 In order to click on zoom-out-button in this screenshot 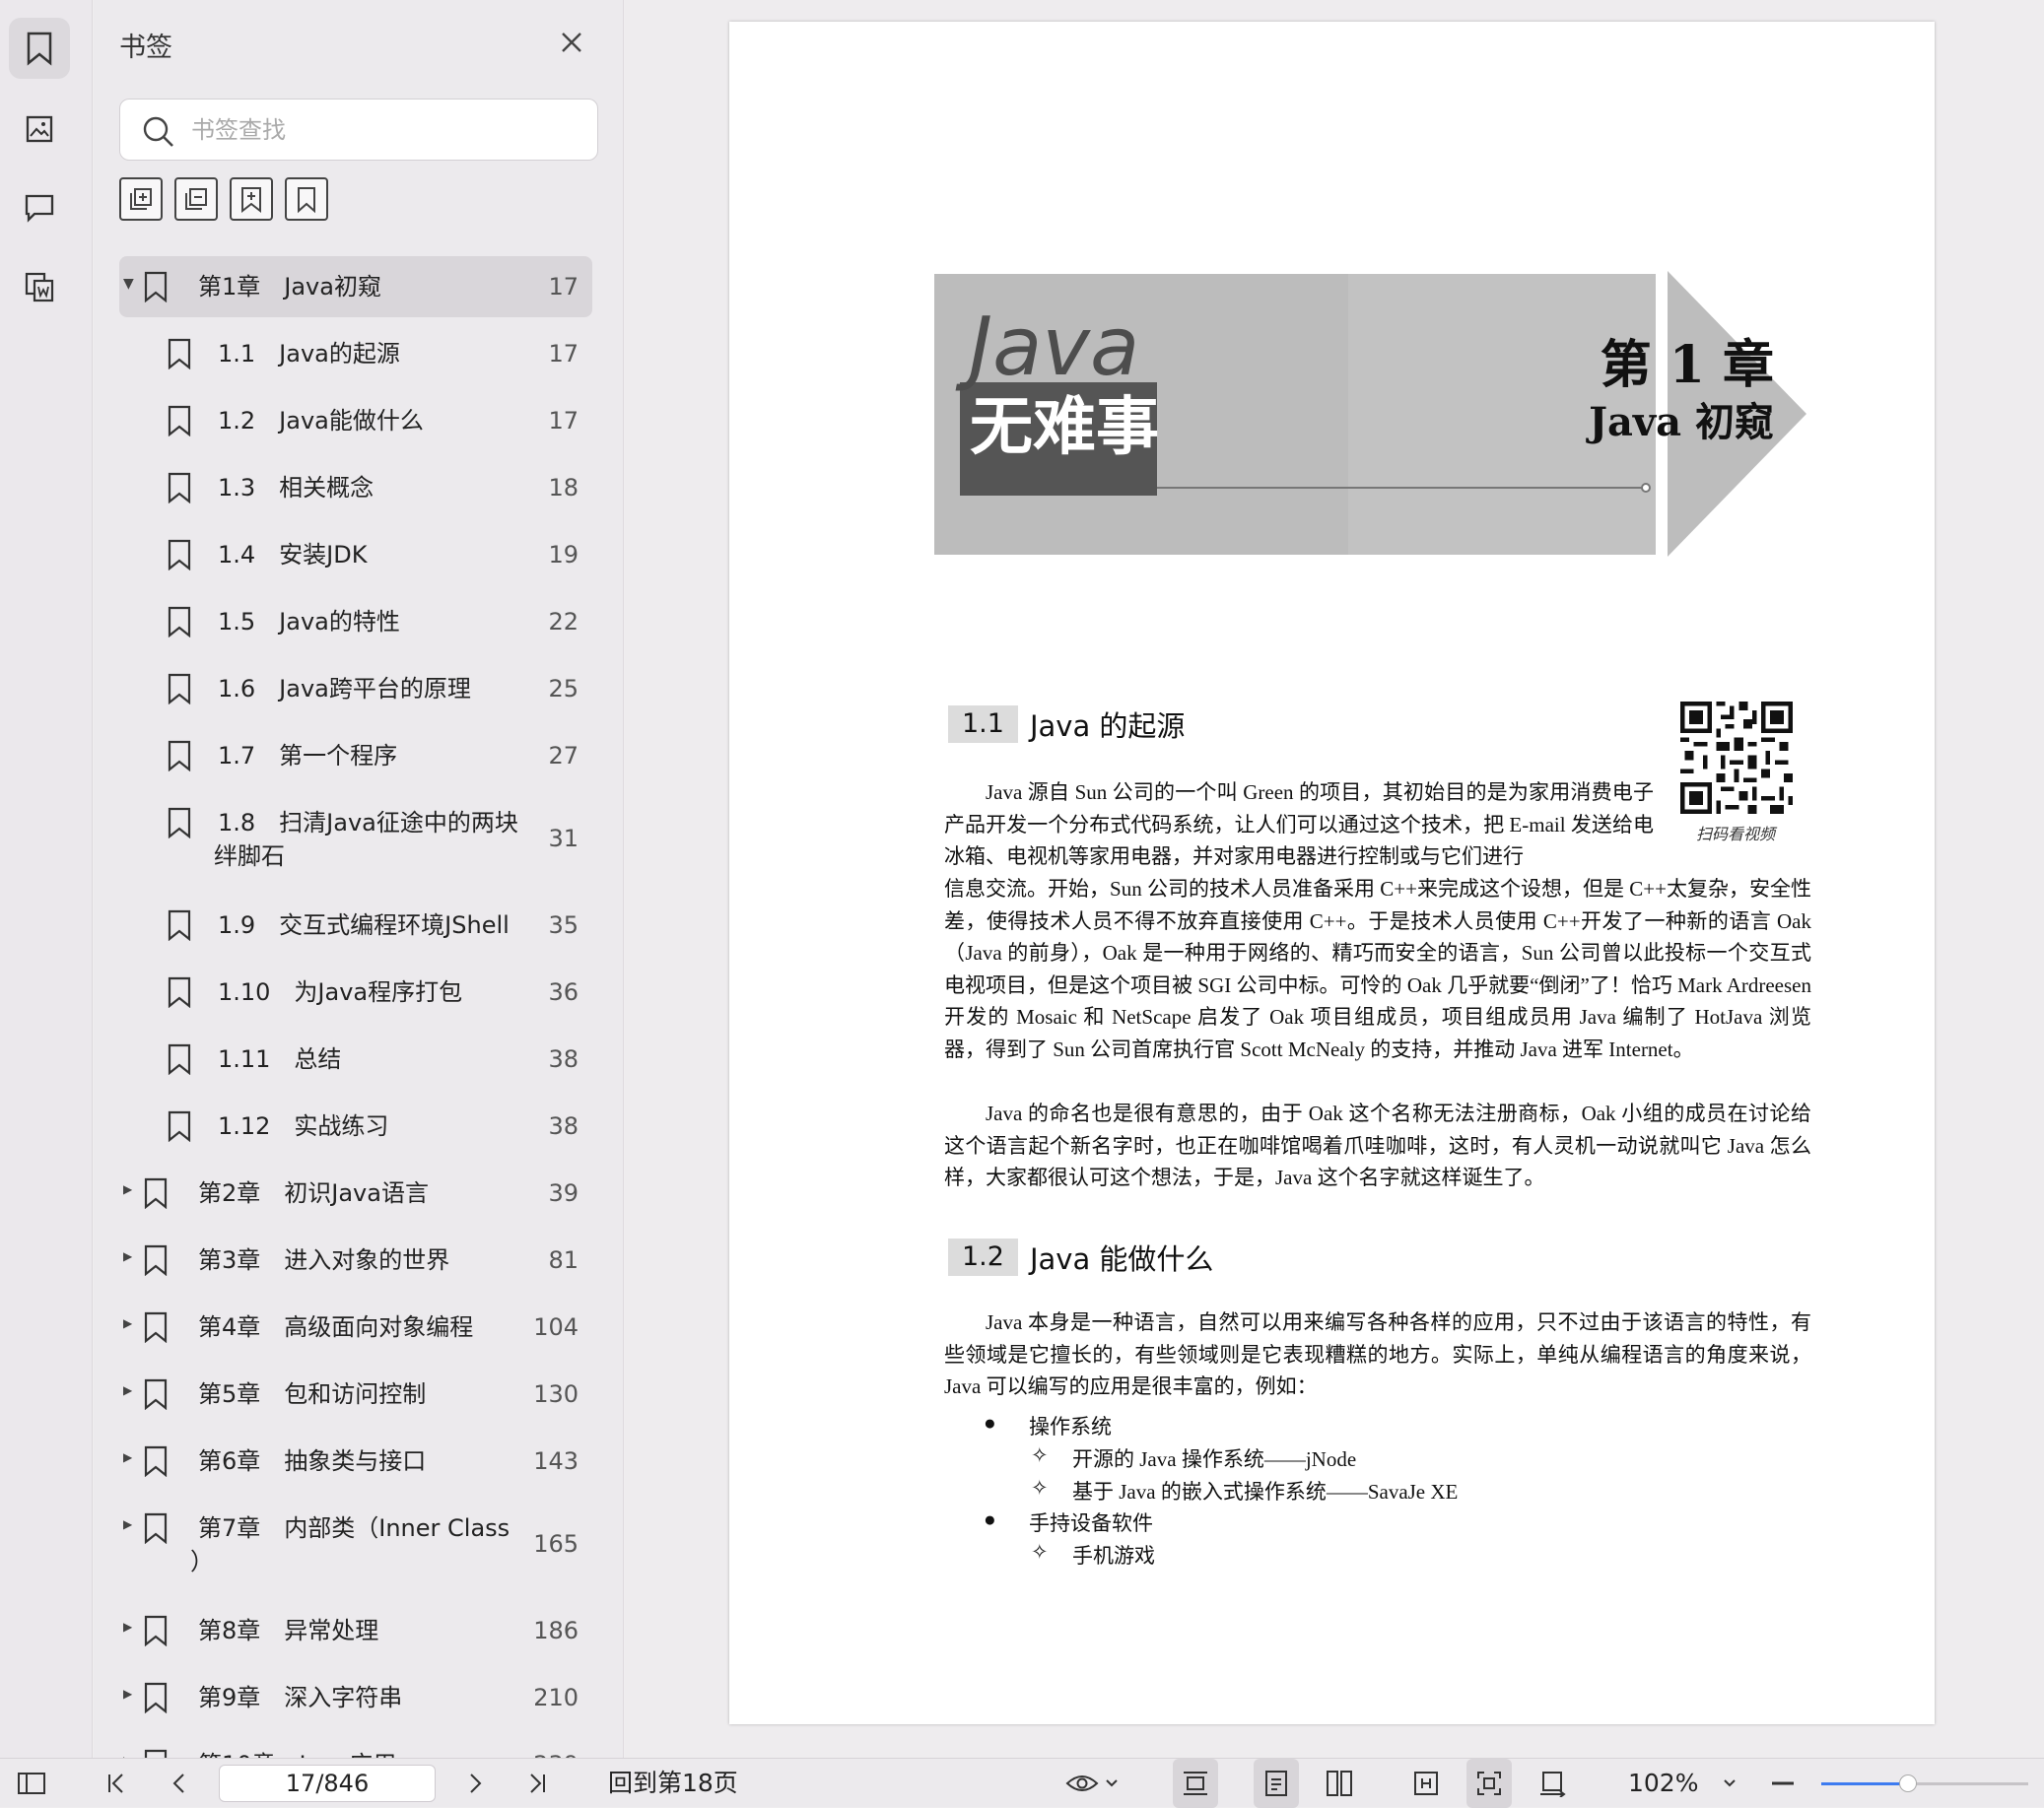, I will do `click(1783, 1784)`.